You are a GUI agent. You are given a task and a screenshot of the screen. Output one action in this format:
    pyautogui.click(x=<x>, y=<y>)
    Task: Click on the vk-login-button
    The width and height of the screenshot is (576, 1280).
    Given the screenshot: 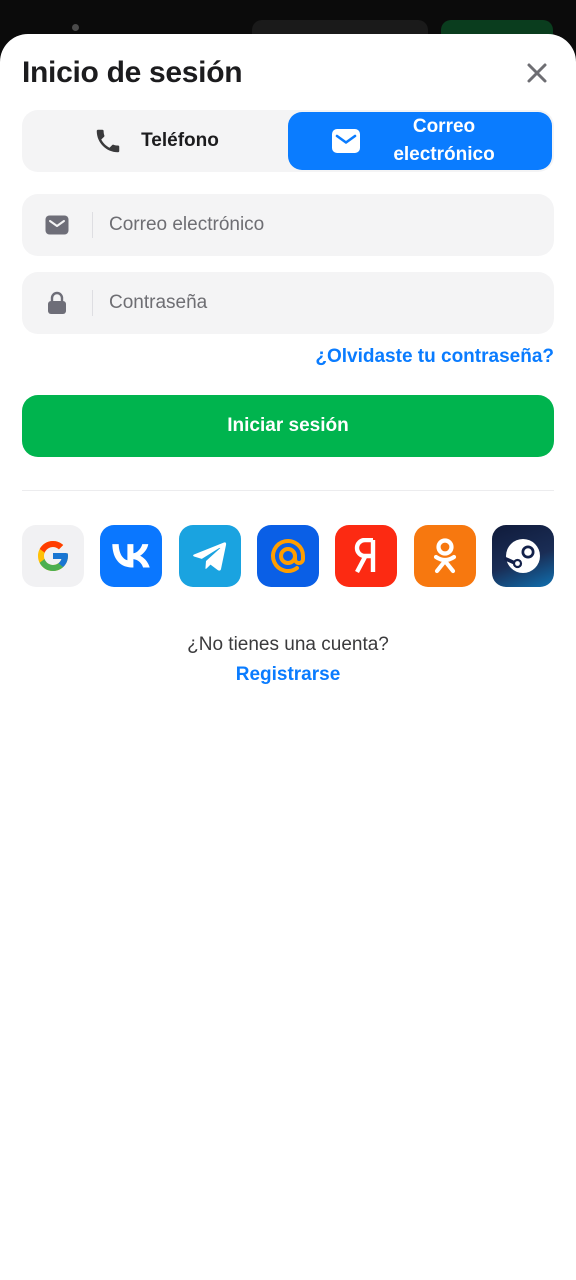 What is the action you would take?
    pyautogui.click(x=131, y=556)
    